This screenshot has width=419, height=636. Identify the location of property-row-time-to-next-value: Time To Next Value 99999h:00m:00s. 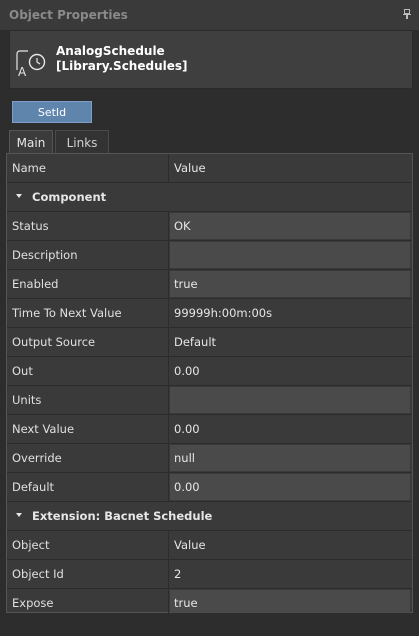
(209, 313).